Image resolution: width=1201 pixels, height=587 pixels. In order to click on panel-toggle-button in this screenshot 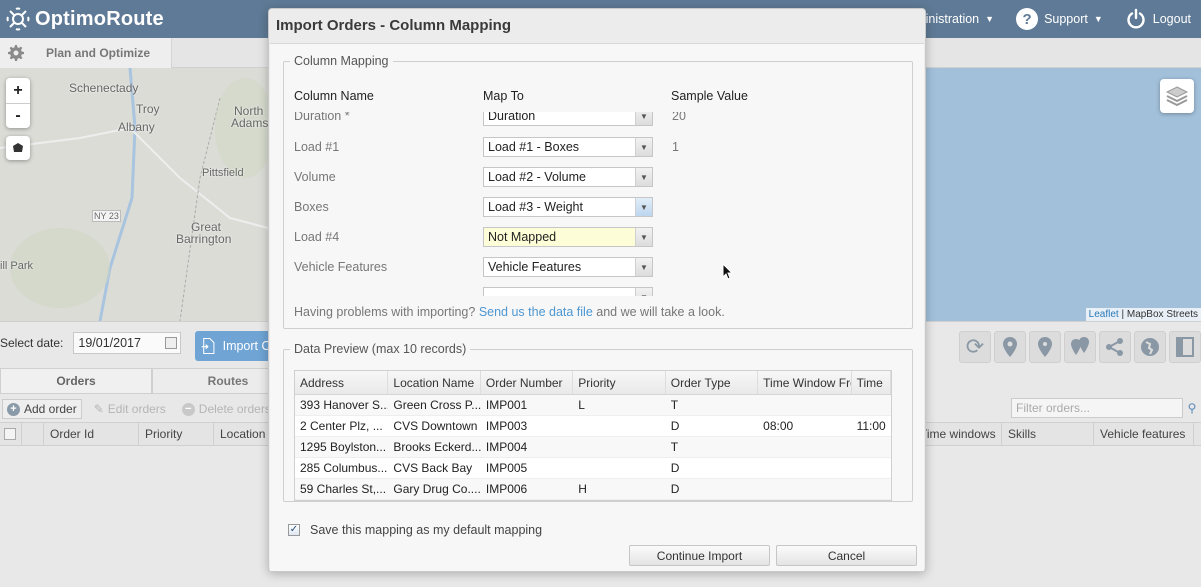, I will do `click(1185, 347)`.